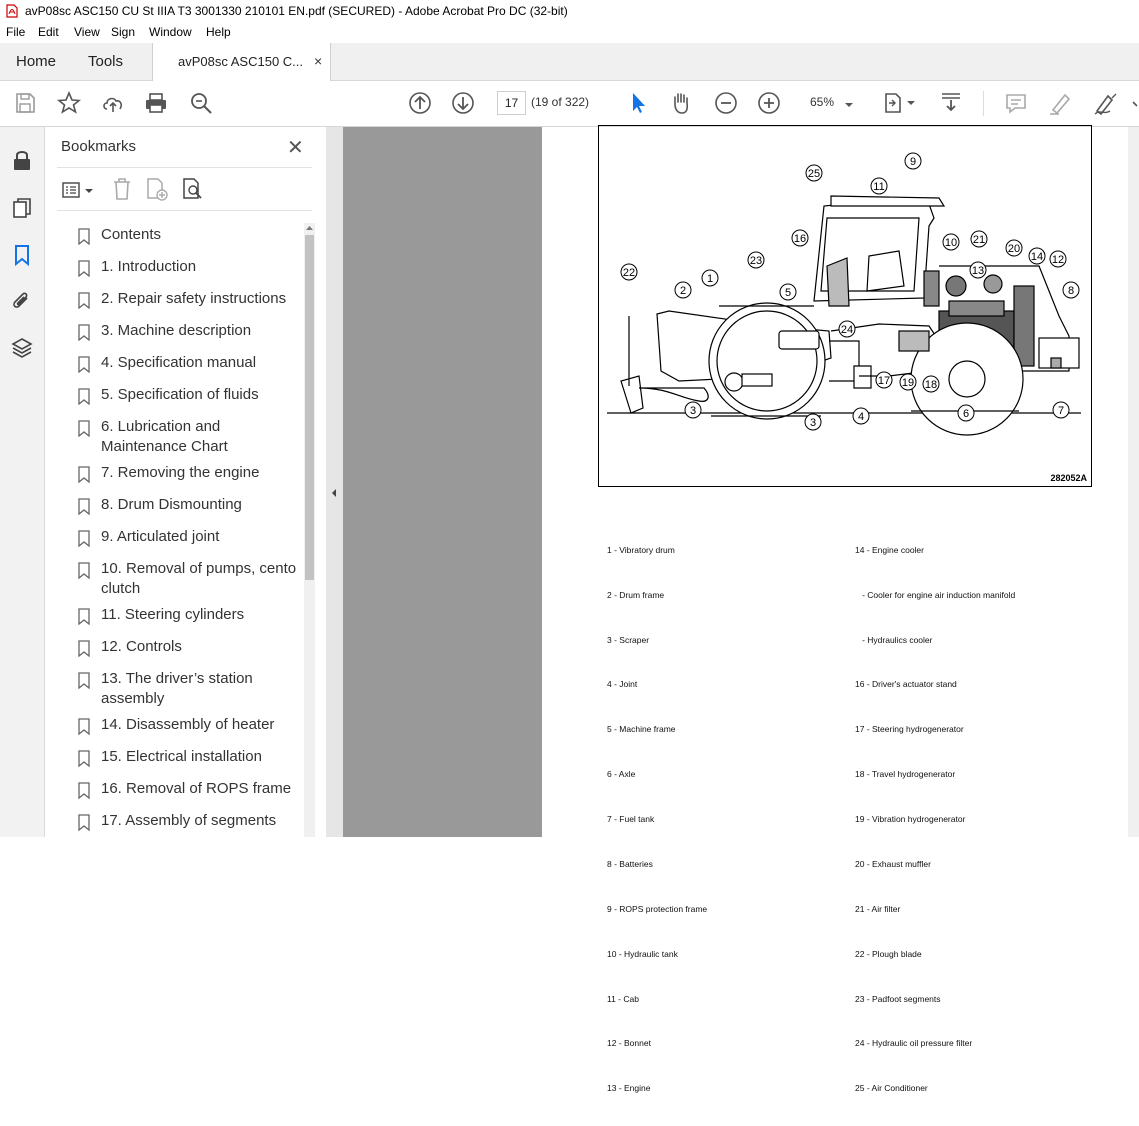 The height and width of the screenshot is (1126, 1139). What do you see at coordinates (22, 160) in the screenshot?
I see `lock-icon` at bounding box center [22, 160].